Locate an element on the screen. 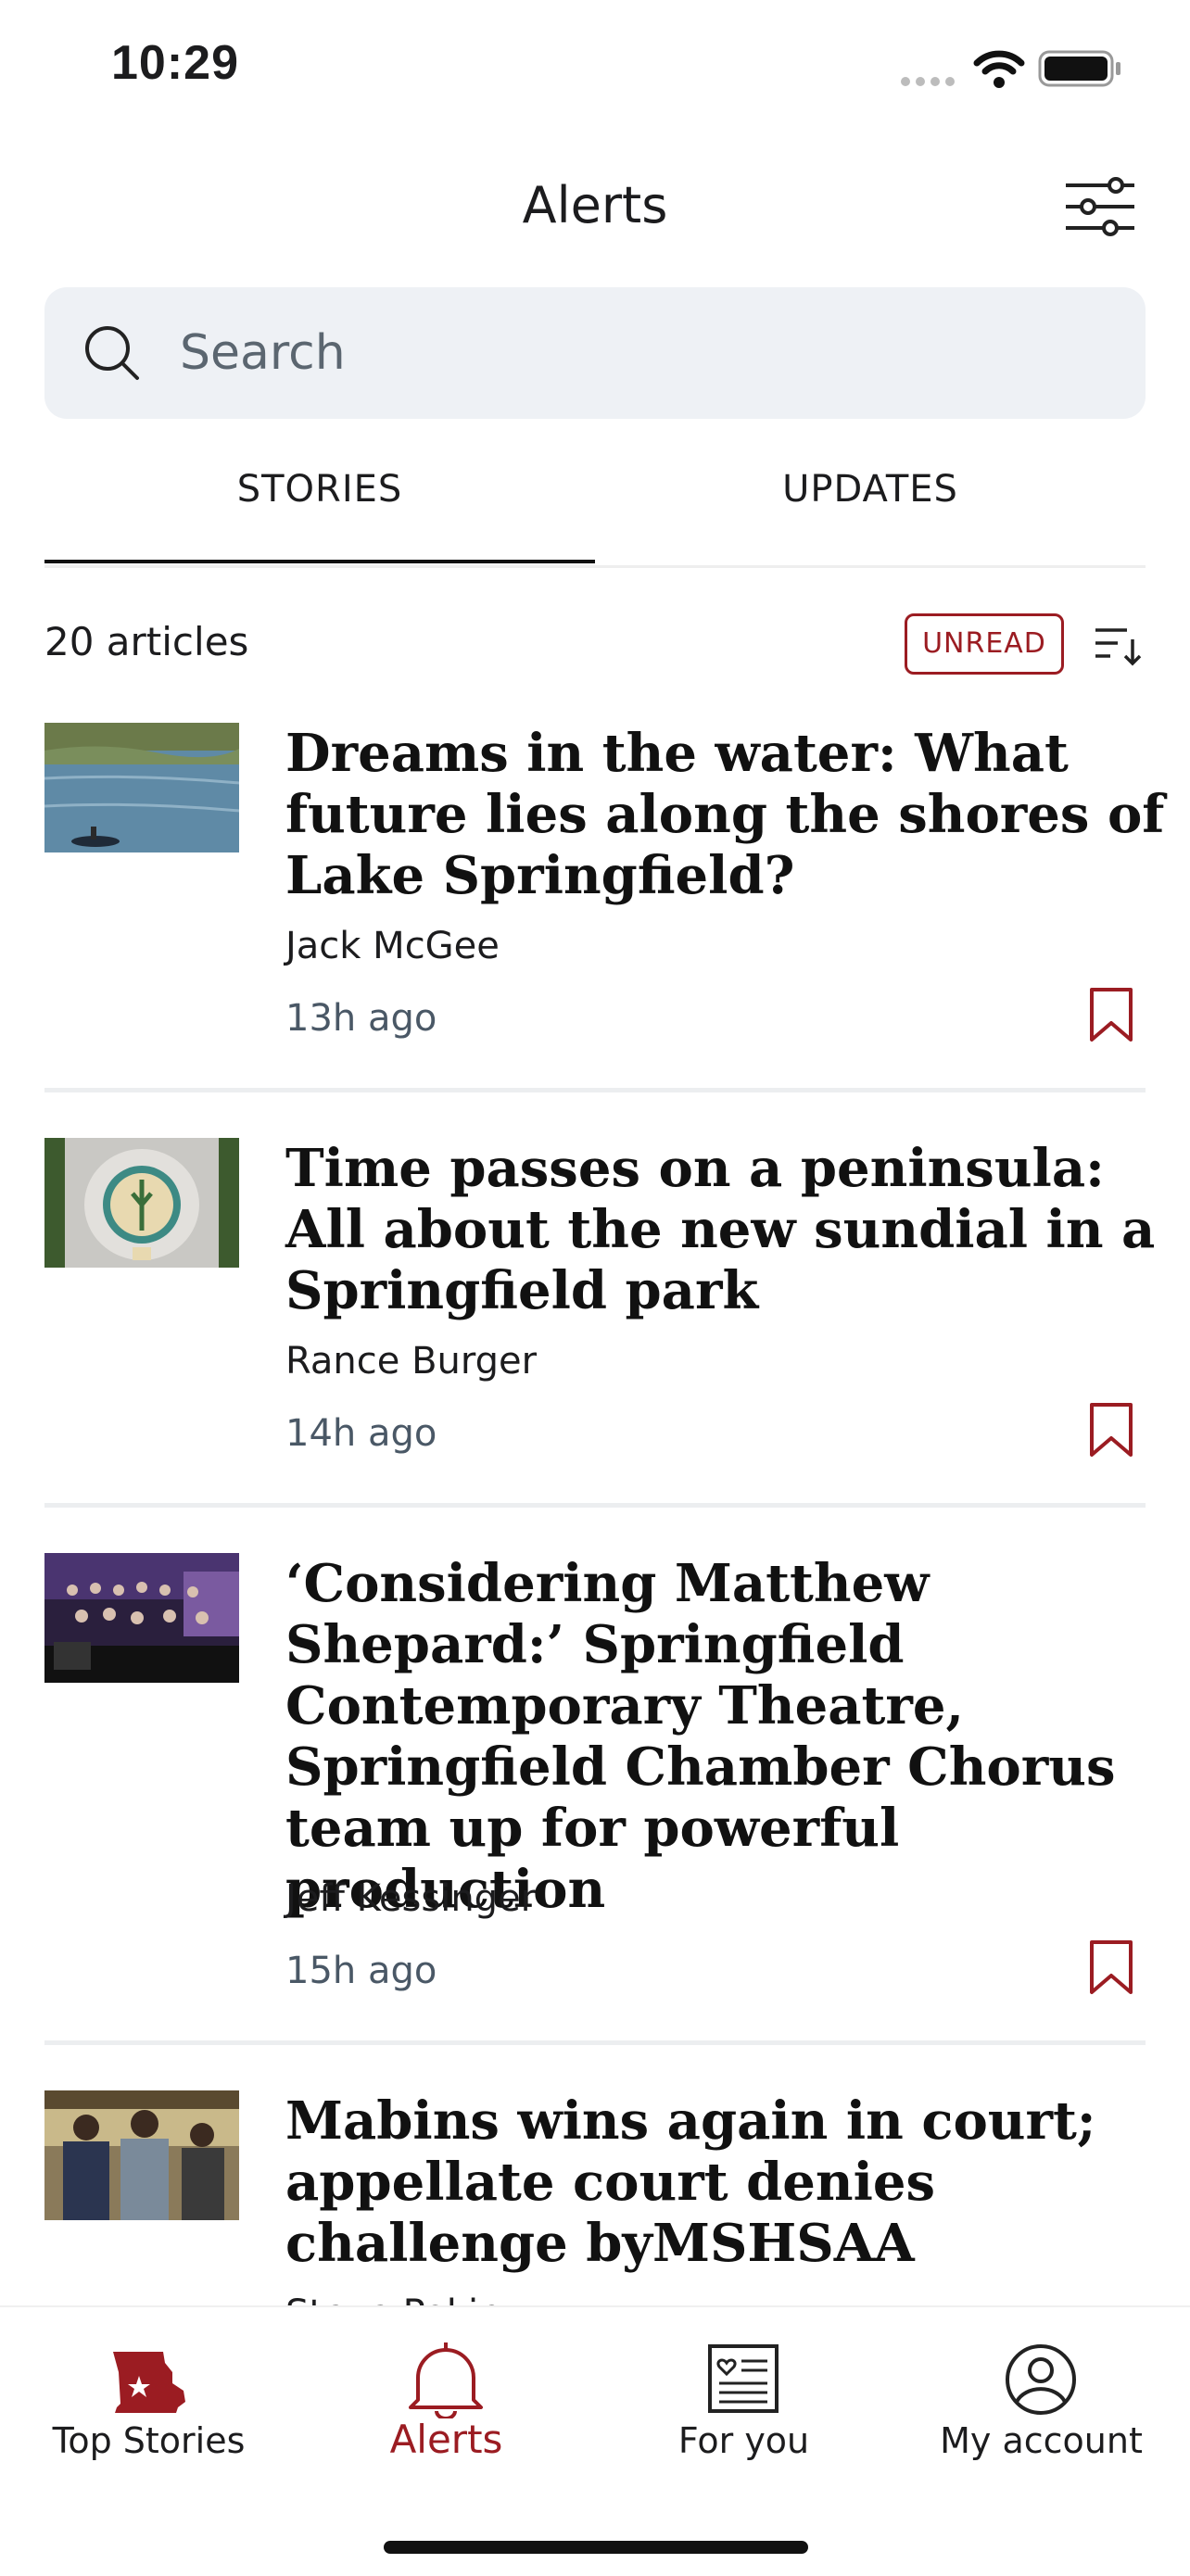  tab-my-account: My account is located at coordinates (1041, 2404).